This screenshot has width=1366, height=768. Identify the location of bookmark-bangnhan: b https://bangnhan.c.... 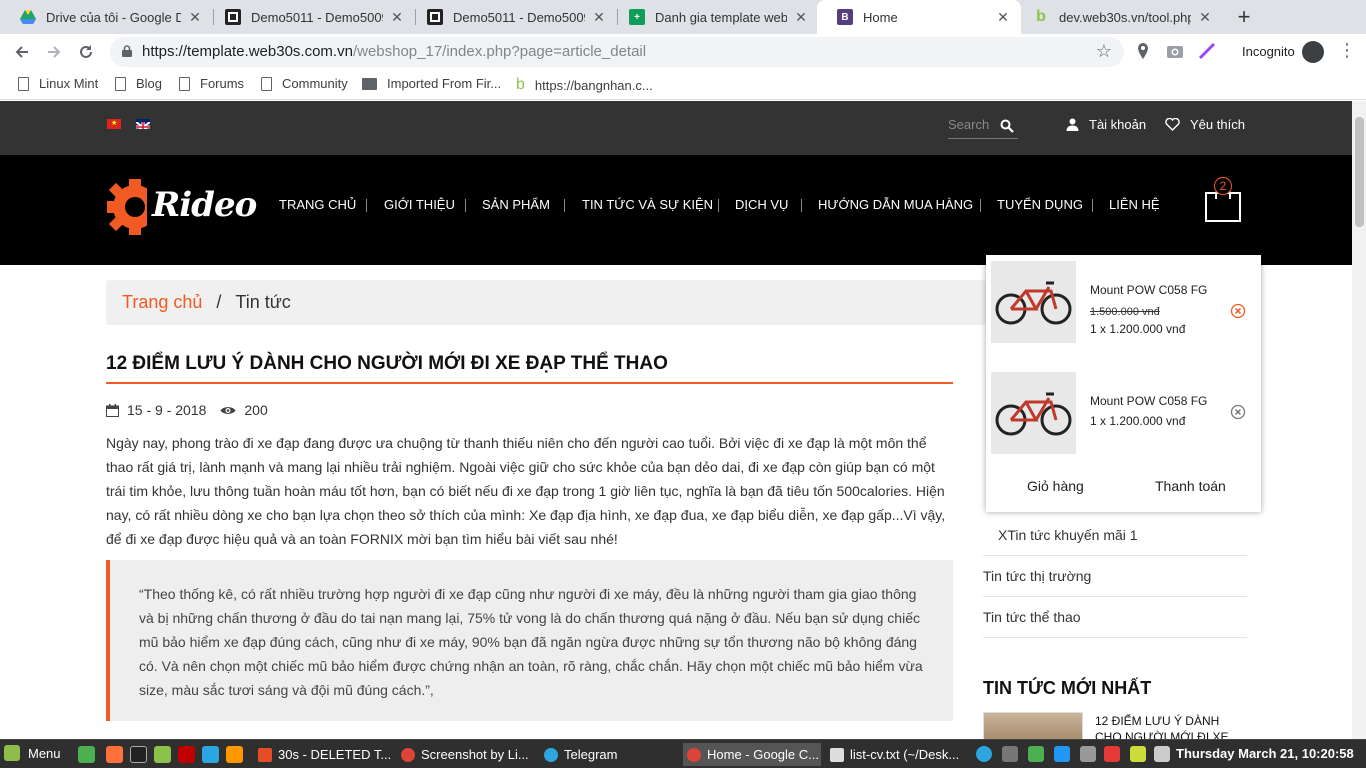
(584, 85).